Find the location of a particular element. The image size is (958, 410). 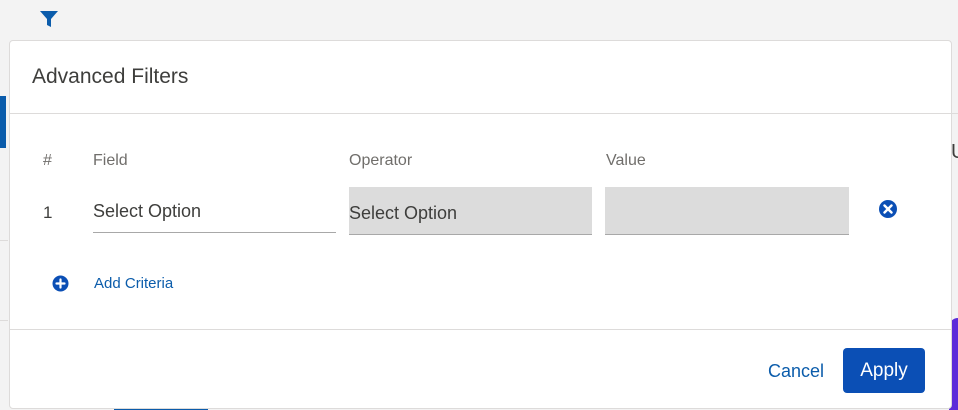

field-select-value: Select Option is located at coordinates (147, 211).